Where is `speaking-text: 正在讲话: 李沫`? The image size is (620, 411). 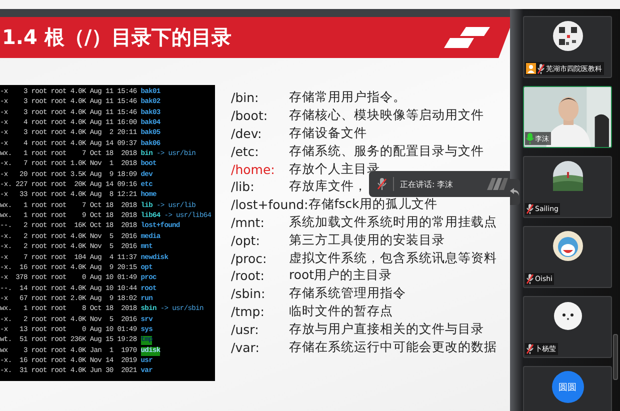 speaking-text: 正在讲话: 李沫 is located at coordinates (427, 184).